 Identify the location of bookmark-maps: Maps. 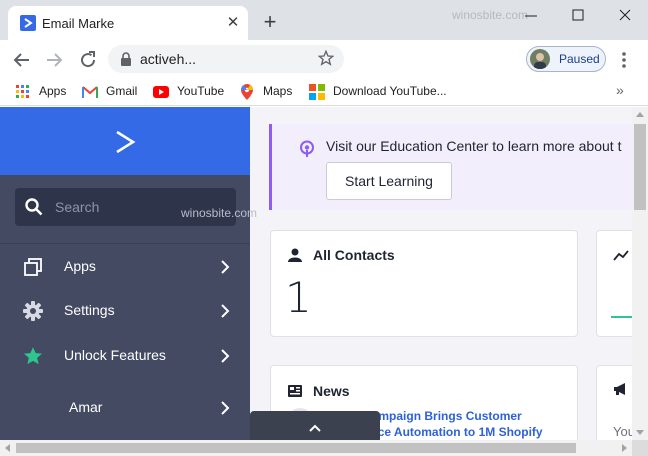
(270, 92).